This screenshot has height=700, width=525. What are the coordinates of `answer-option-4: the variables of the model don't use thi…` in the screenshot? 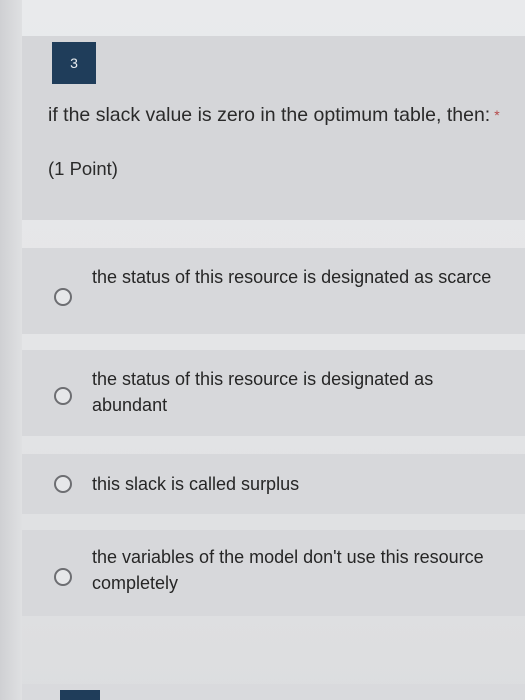 It's located at (273, 573).